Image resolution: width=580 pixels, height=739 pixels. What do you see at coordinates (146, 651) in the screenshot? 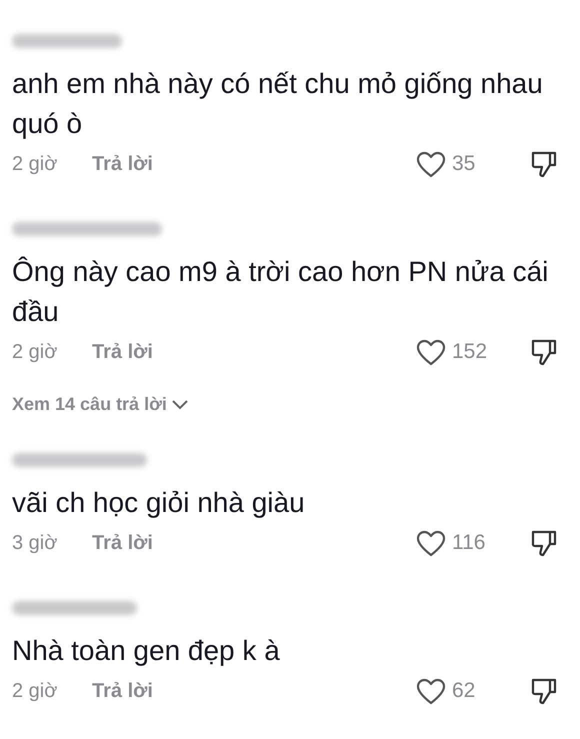
I see `comment-text: Nhà toàn gen đẹp k à` at bounding box center [146, 651].